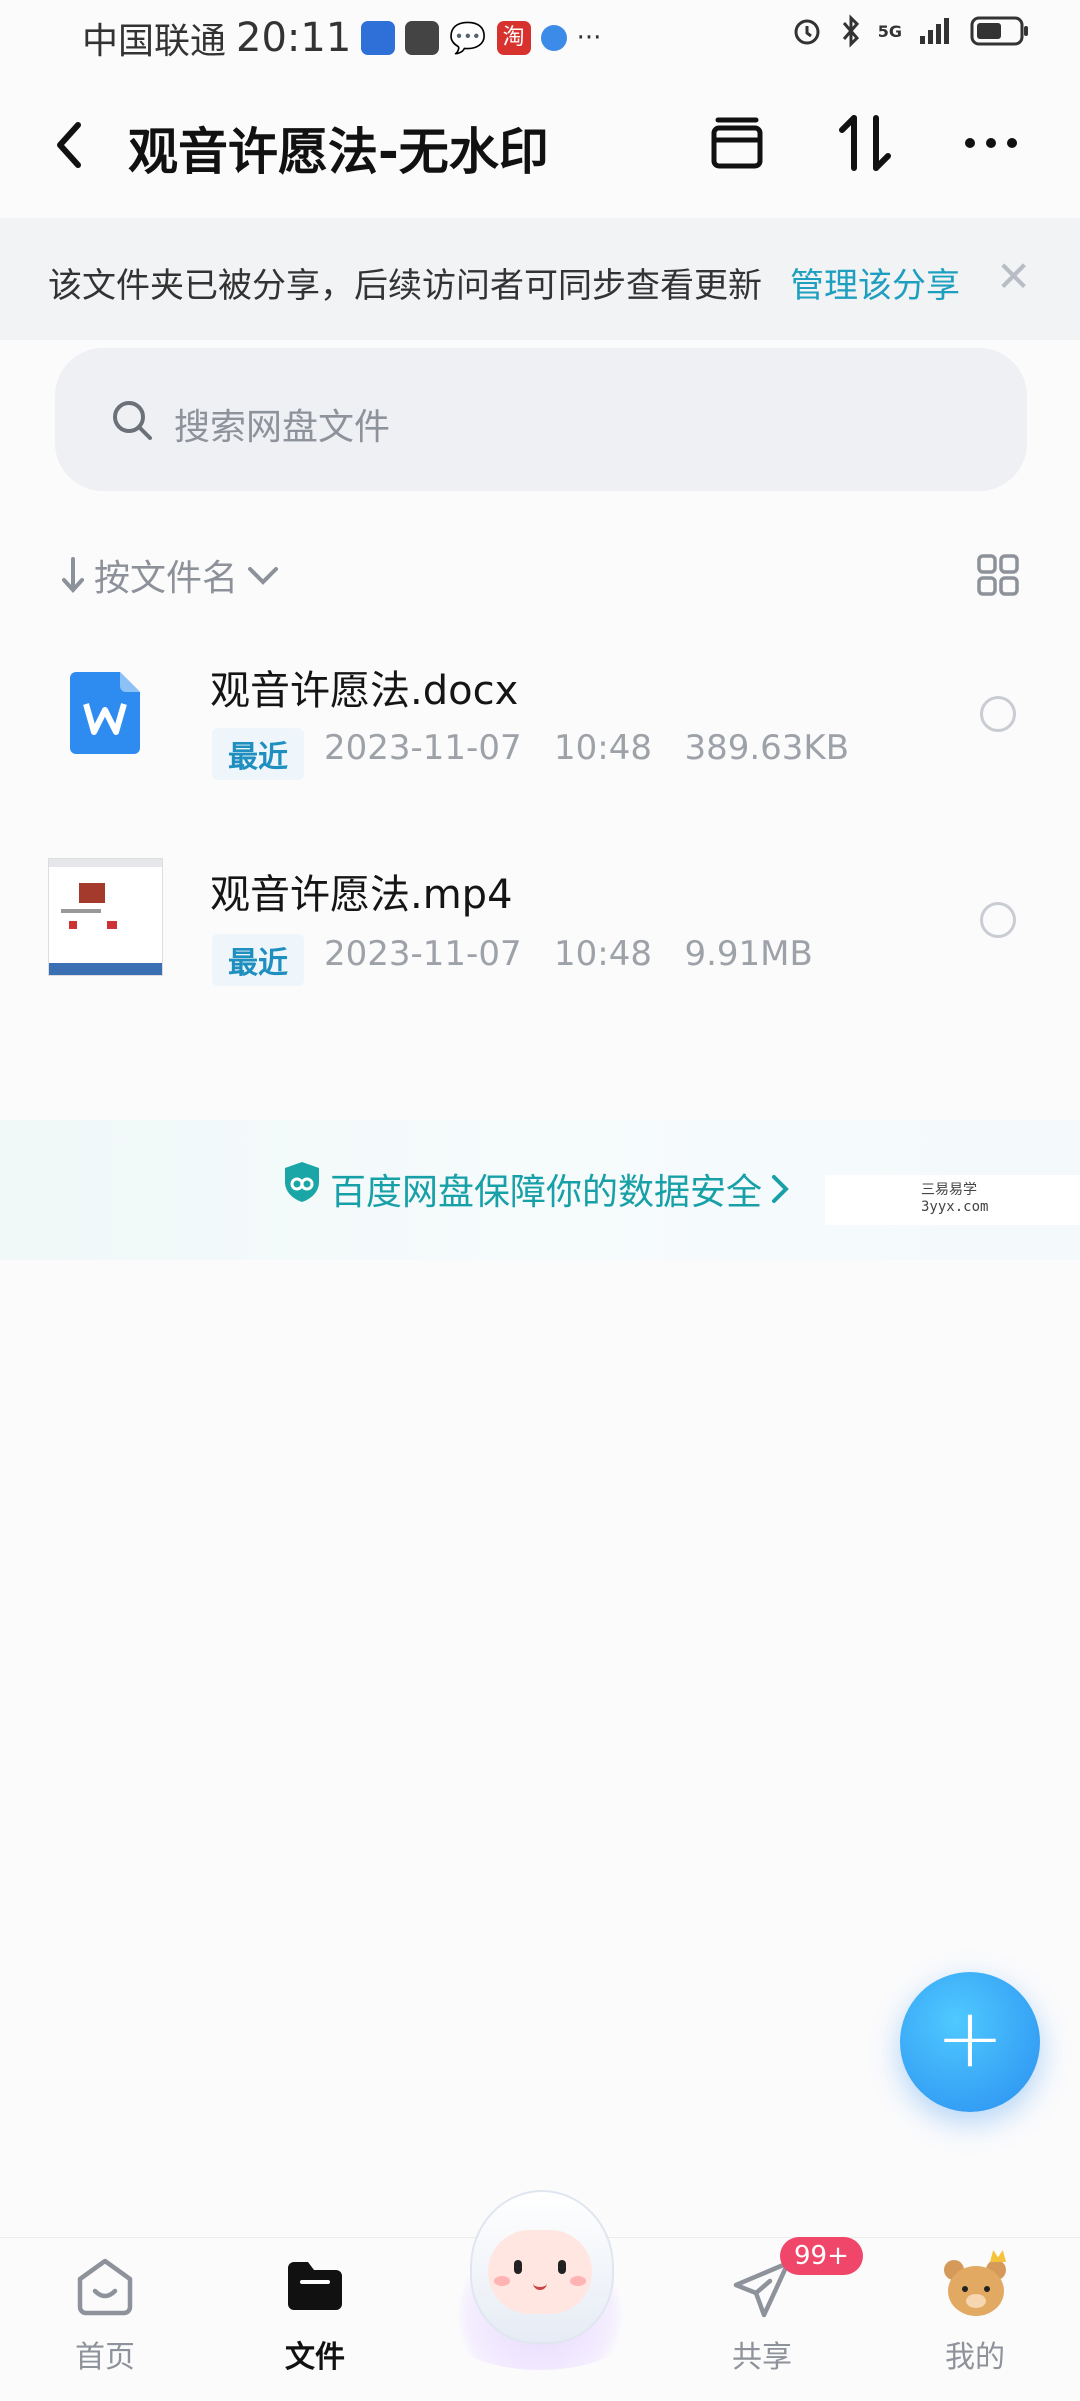 This screenshot has height=2401, width=1080. Describe the element at coordinates (315, 2286) in the screenshot. I see `folder-icon` at that location.